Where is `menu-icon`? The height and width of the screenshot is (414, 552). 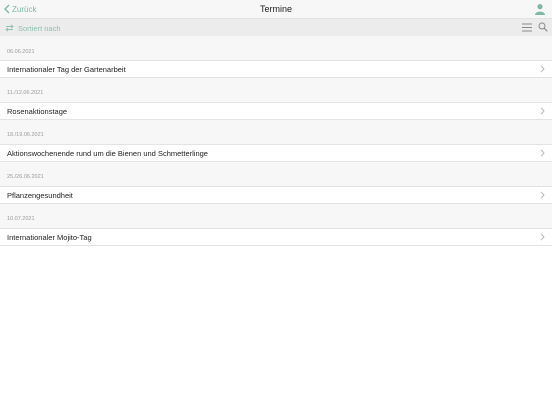
menu-icon is located at coordinates (527, 27).